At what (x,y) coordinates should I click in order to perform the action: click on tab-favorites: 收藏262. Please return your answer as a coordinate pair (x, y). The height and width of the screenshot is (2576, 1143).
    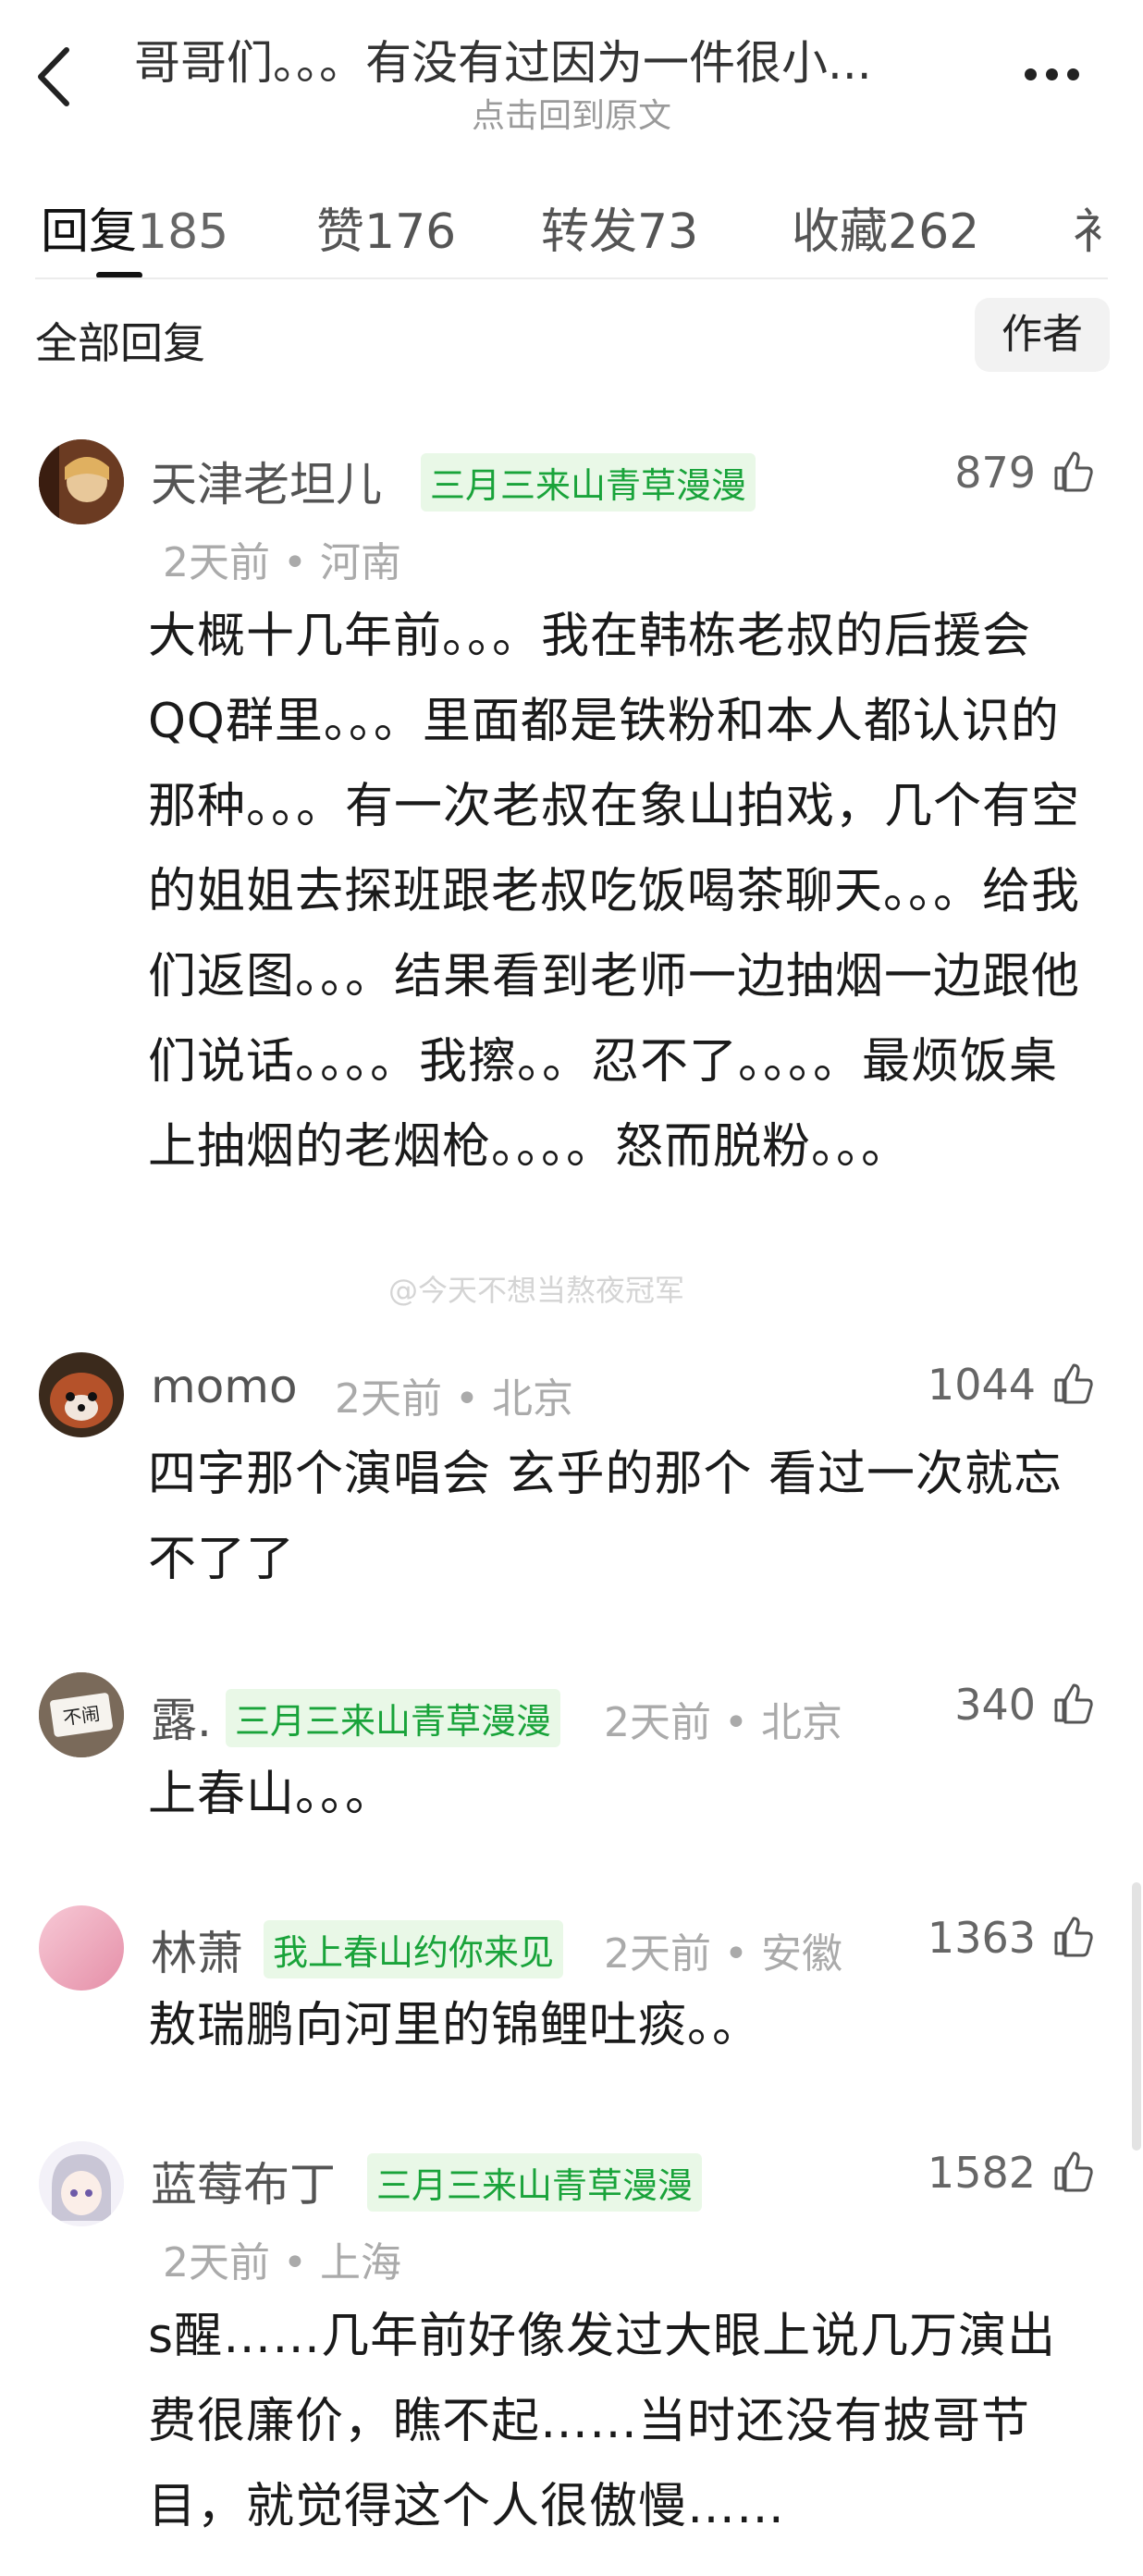
    Looking at the image, I should click on (885, 227).